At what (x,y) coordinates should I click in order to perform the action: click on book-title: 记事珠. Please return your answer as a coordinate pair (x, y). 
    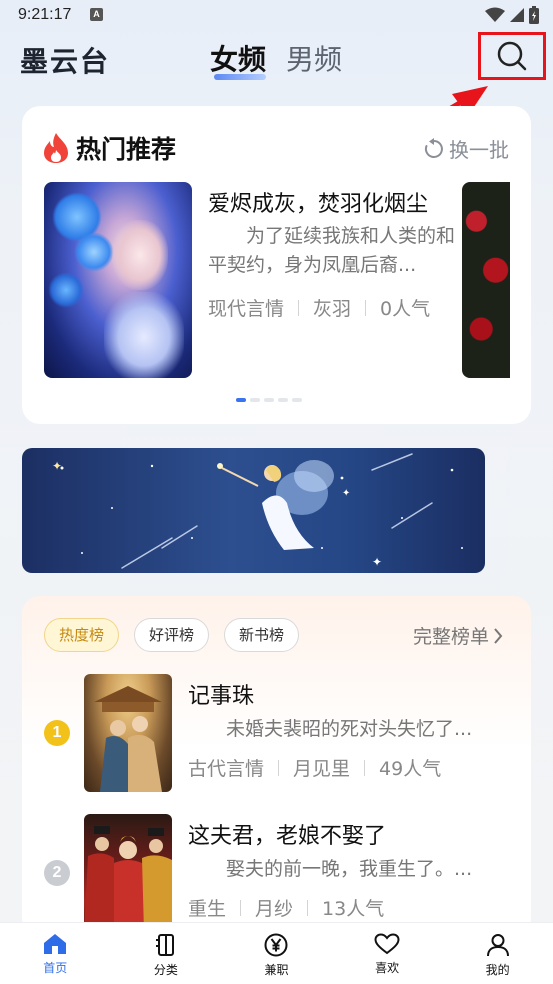
    Looking at the image, I should click on (221, 694).